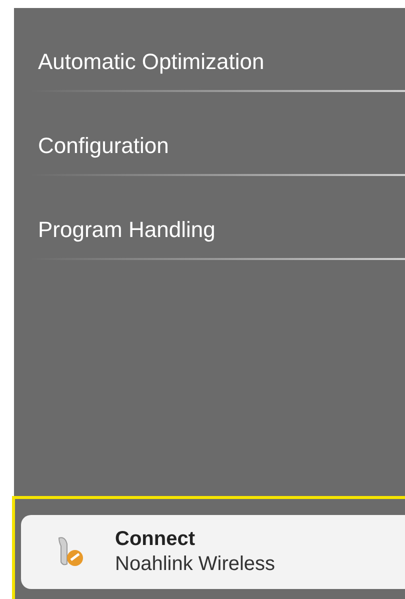 The height and width of the screenshot is (599, 405). What do you see at coordinates (195, 564) in the screenshot?
I see `connect-subtitle: Noahlink Wireless` at bounding box center [195, 564].